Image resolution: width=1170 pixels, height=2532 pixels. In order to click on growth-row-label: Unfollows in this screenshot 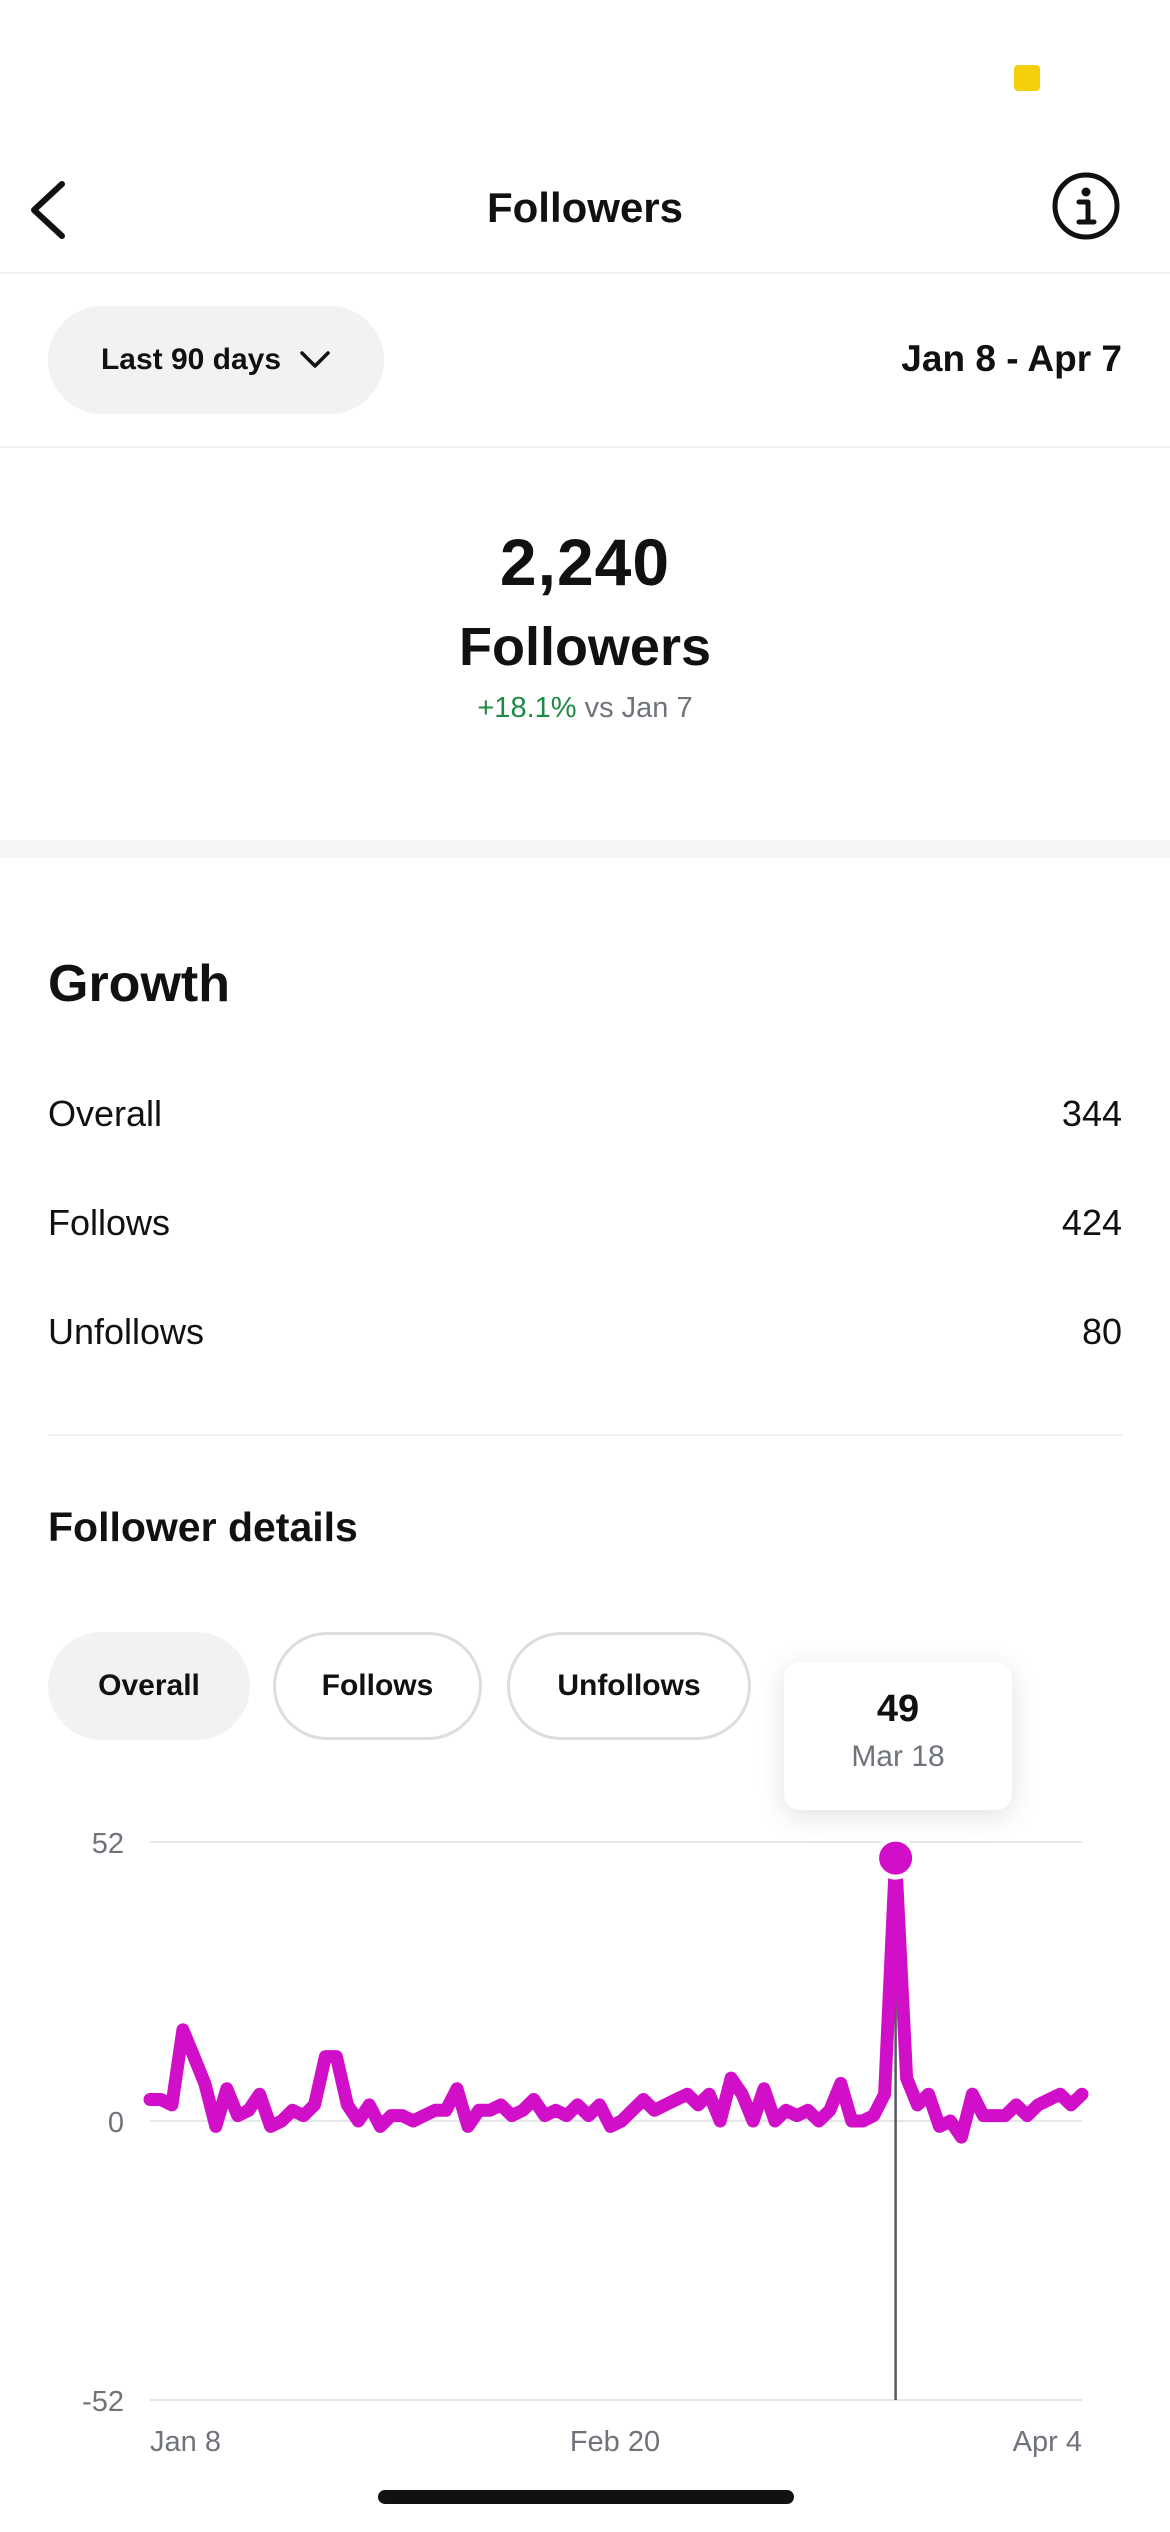, I will do `click(126, 1331)`.